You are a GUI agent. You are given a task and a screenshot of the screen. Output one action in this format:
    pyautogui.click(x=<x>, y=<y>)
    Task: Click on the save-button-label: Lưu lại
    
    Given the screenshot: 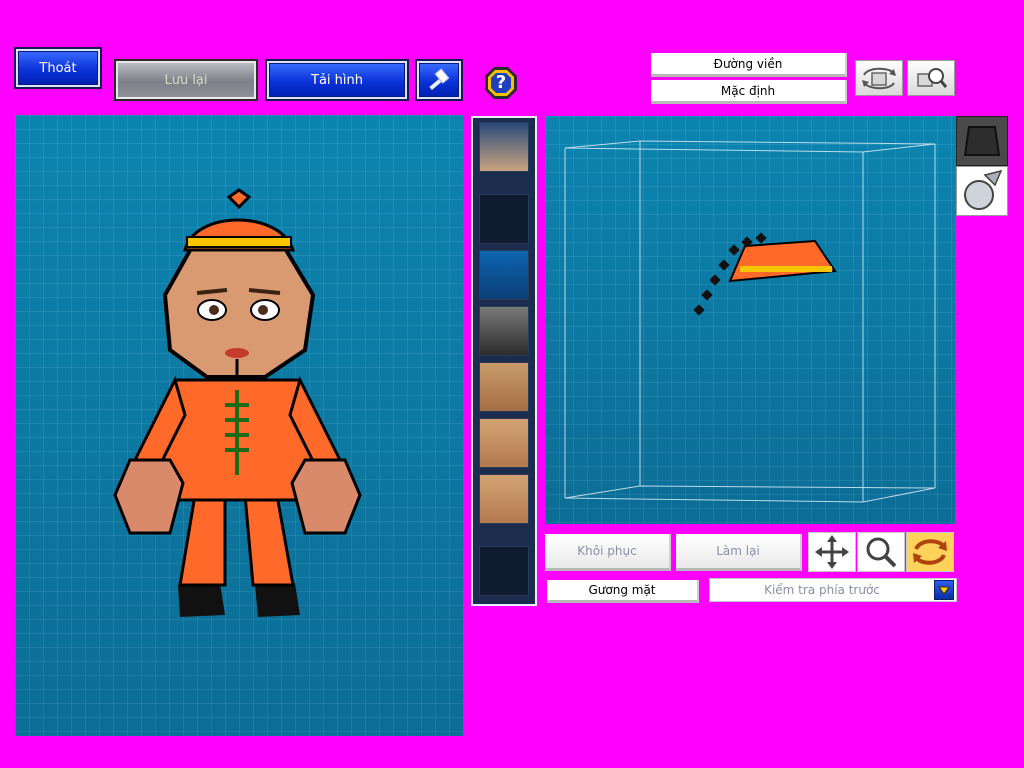 What is the action you would take?
    pyautogui.click(x=186, y=80)
    